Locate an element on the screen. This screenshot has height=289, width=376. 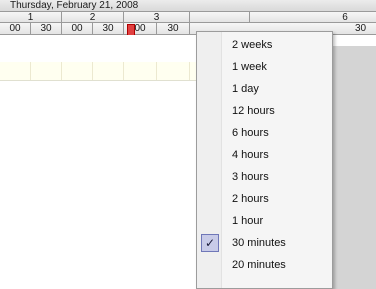
hour-cell: 2 is located at coordinates (93, 17).